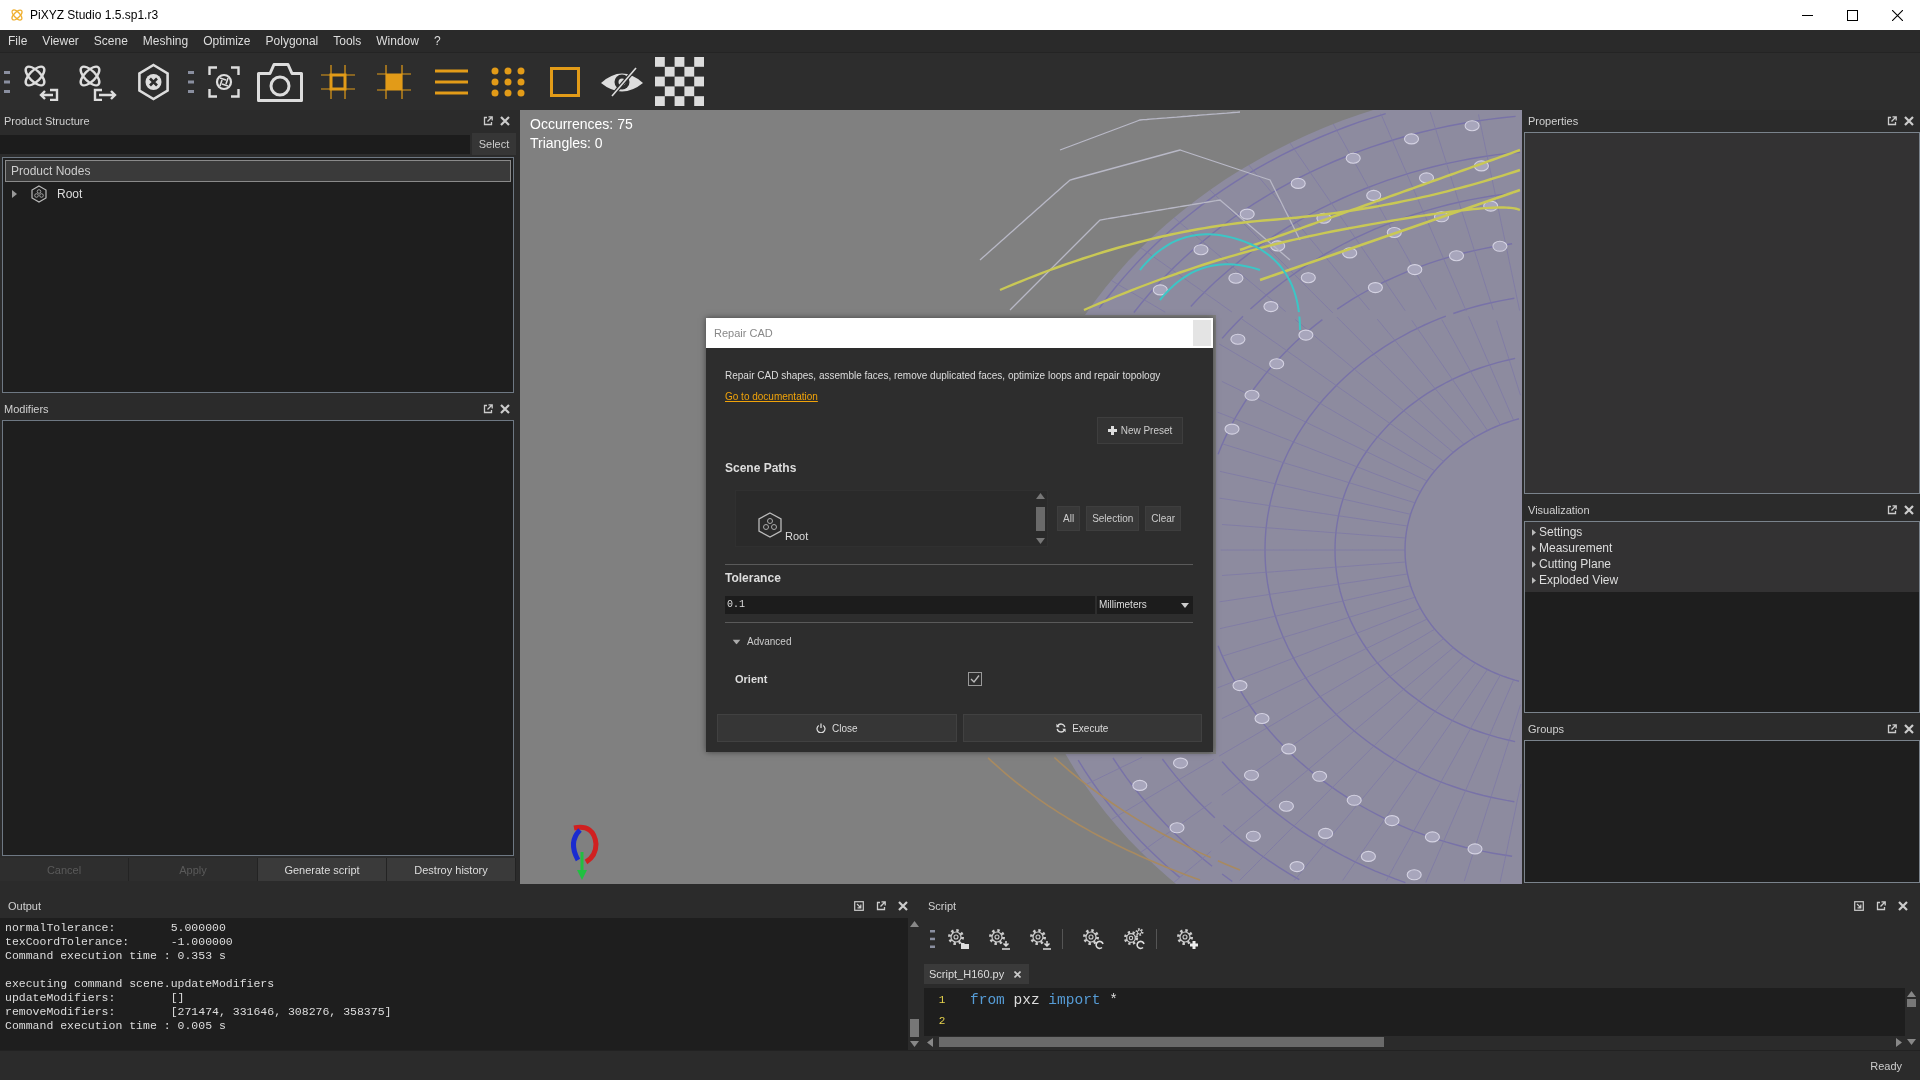 This screenshot has height=1080, width=1920. What do you see at coordinates (322, 869) in the screenshot?
I see `modifier-button: Generate script` at bounding box center [322, 869].